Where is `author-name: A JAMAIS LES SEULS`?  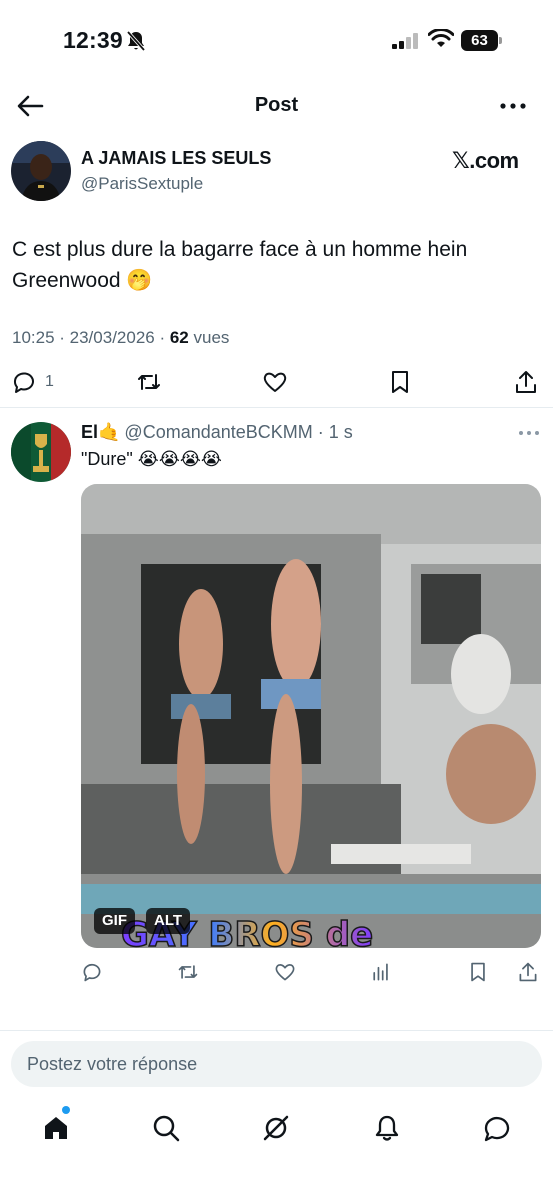 author-name: A JAMAIS LES SEULS is located at coordinates (176, 158).